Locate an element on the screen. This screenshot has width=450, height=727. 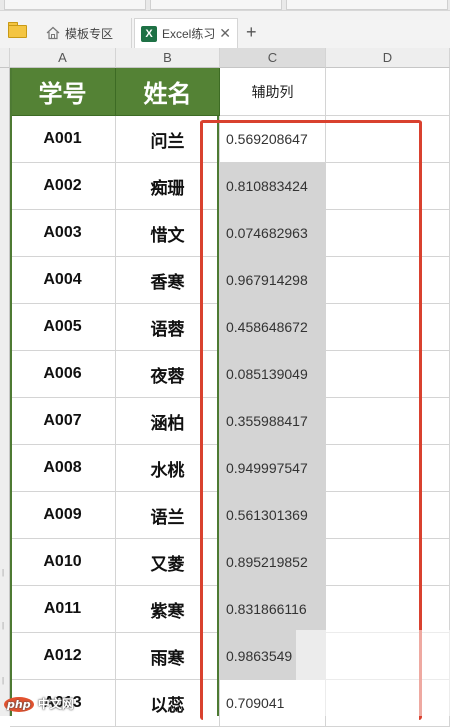
tab-templates: 模板专区 is located at coordinates (86, 33).